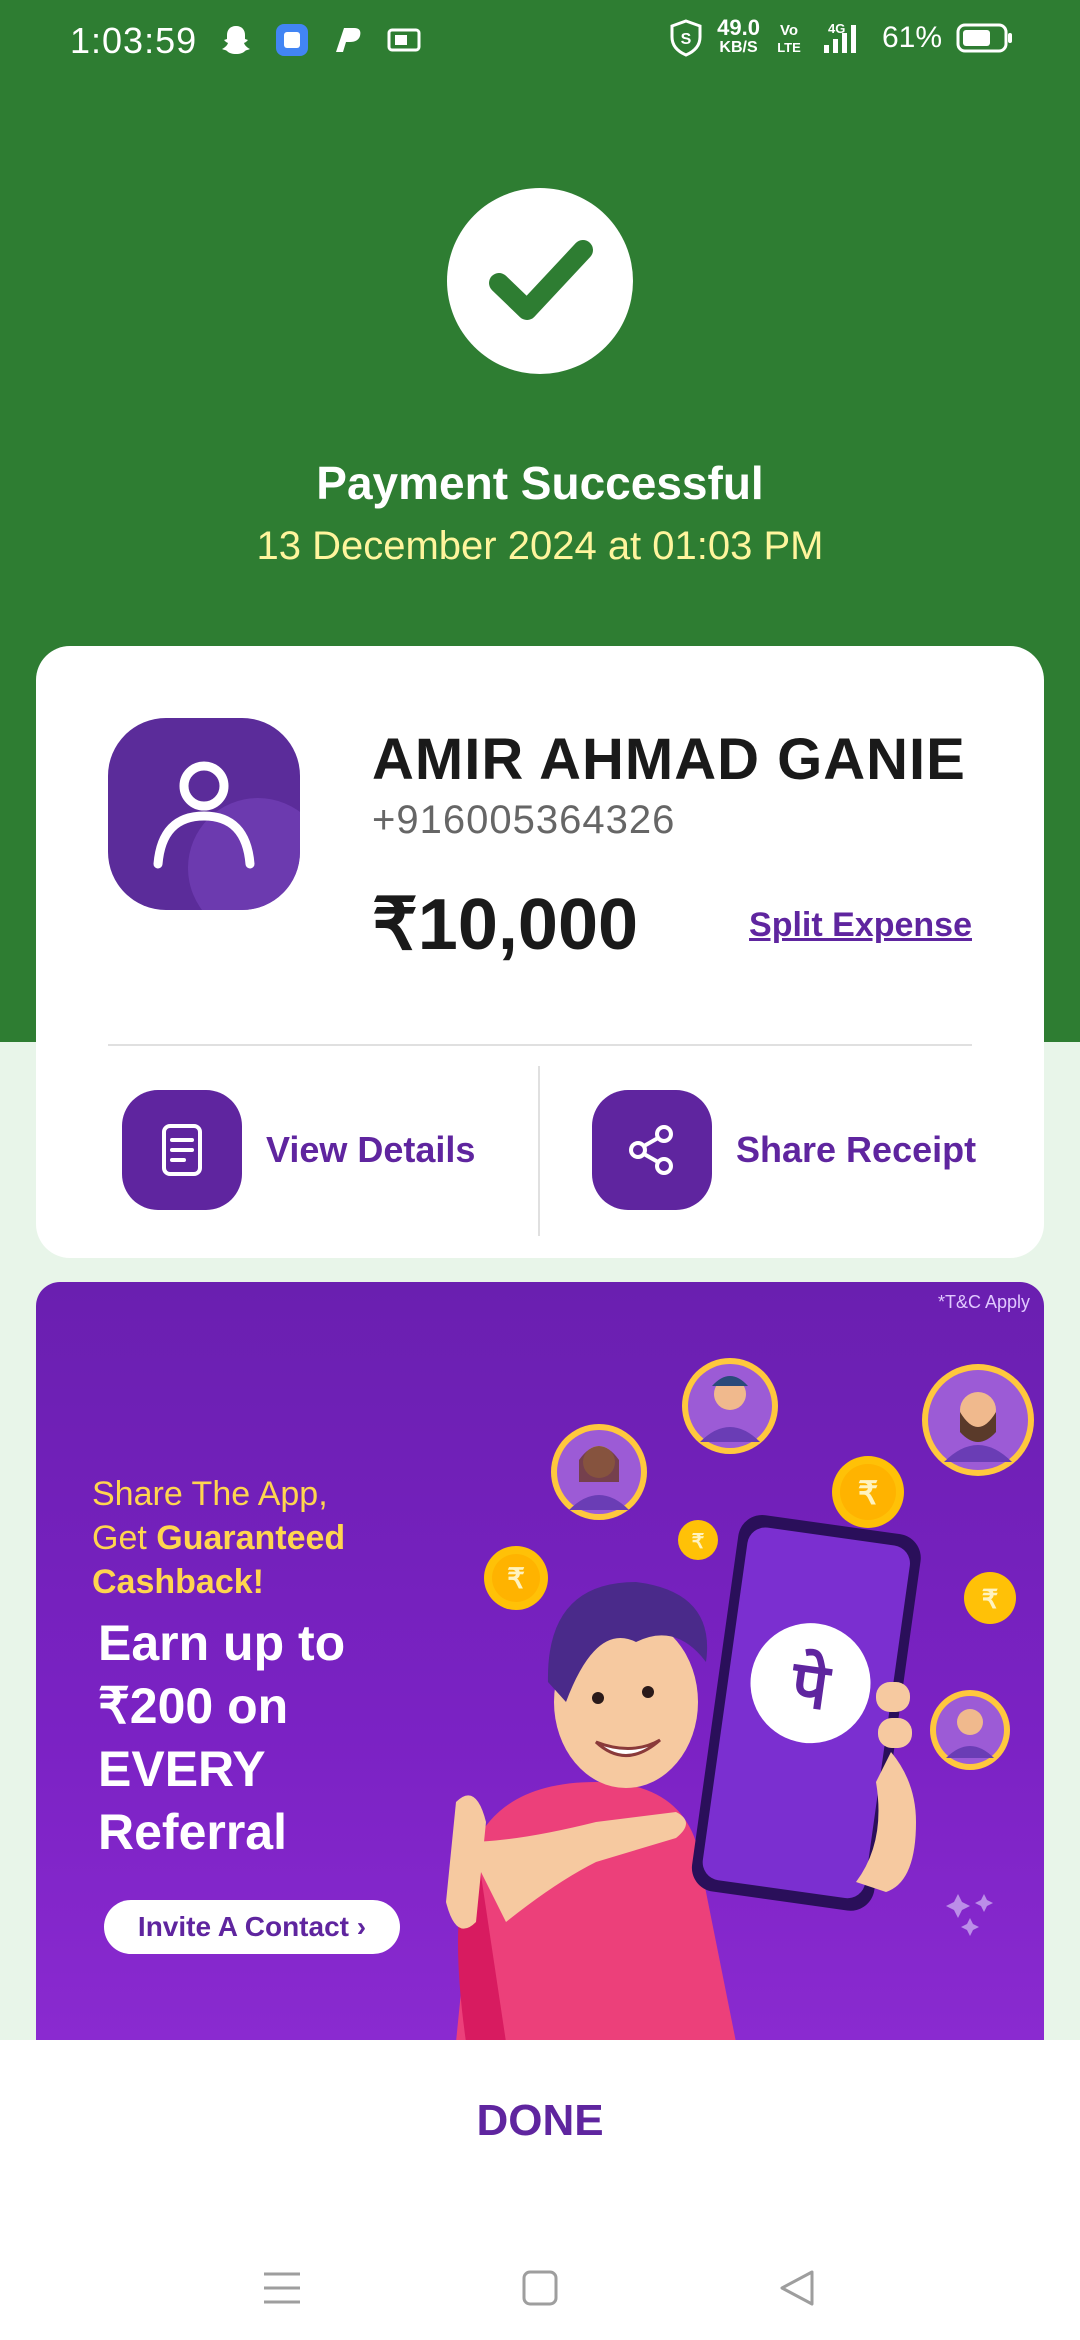 The height and width of the screenshot is (2340, 1080). I want to click on promo-line-2-prefix: Get, so click(124, 1538).